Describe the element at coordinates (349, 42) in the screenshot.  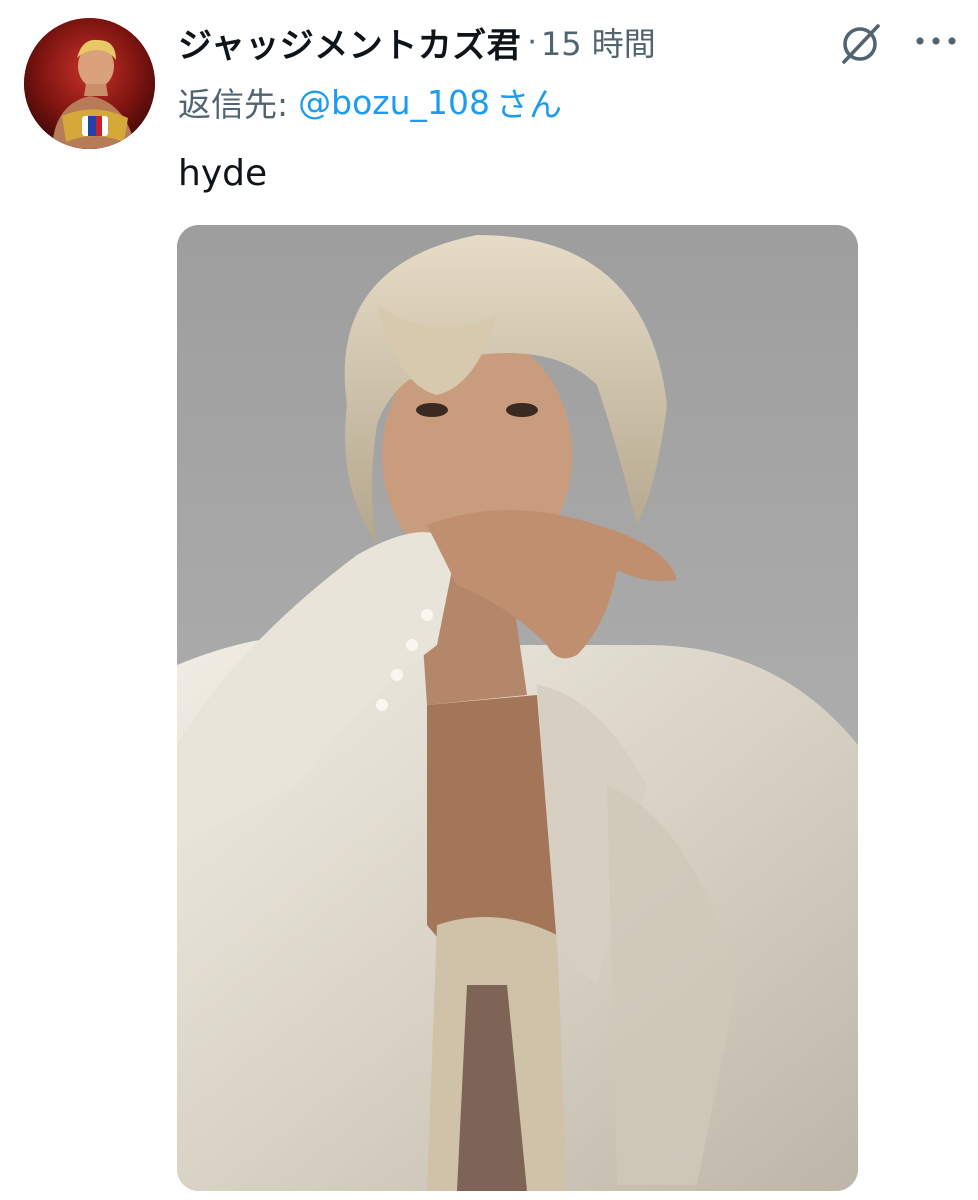
I see `author-display-name: ジャッジメントカズ君` at that location.